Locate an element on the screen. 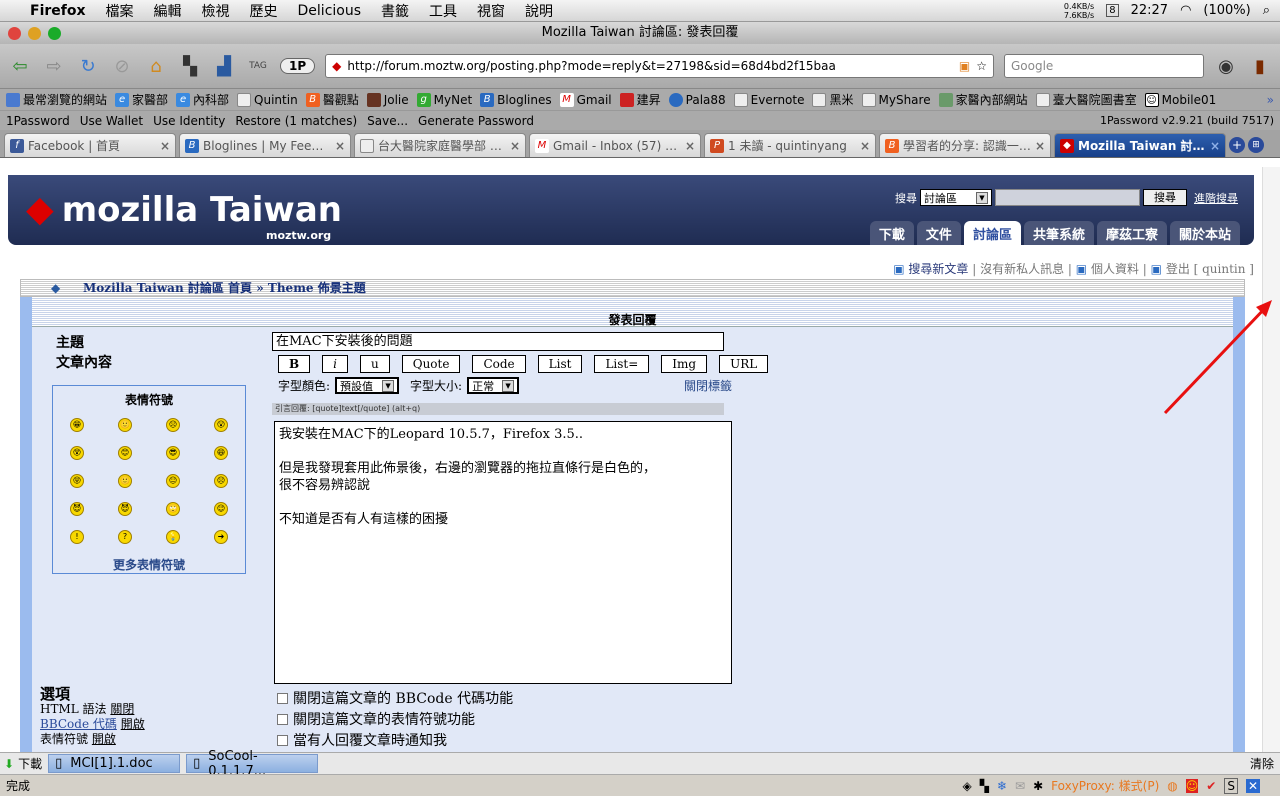 The height and width of the screenshot is (800, 1280). battery: (100%) is located at coordinates (1226, 10).